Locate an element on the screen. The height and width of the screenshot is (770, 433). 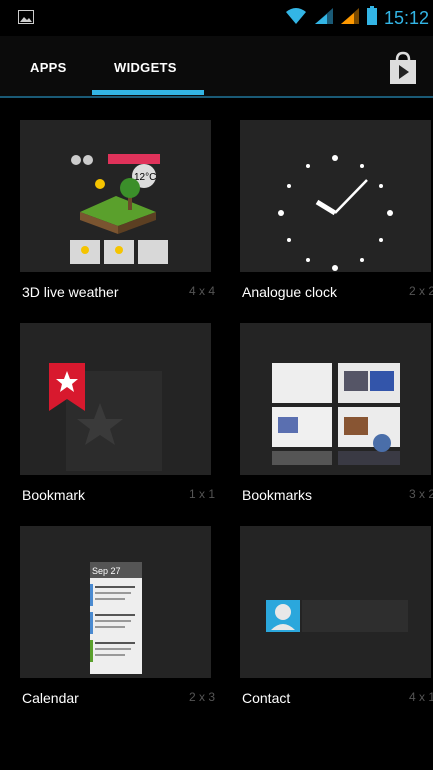
widget-bookmark: Bookmark 1 x 1 is located at coordinates (117, 424).